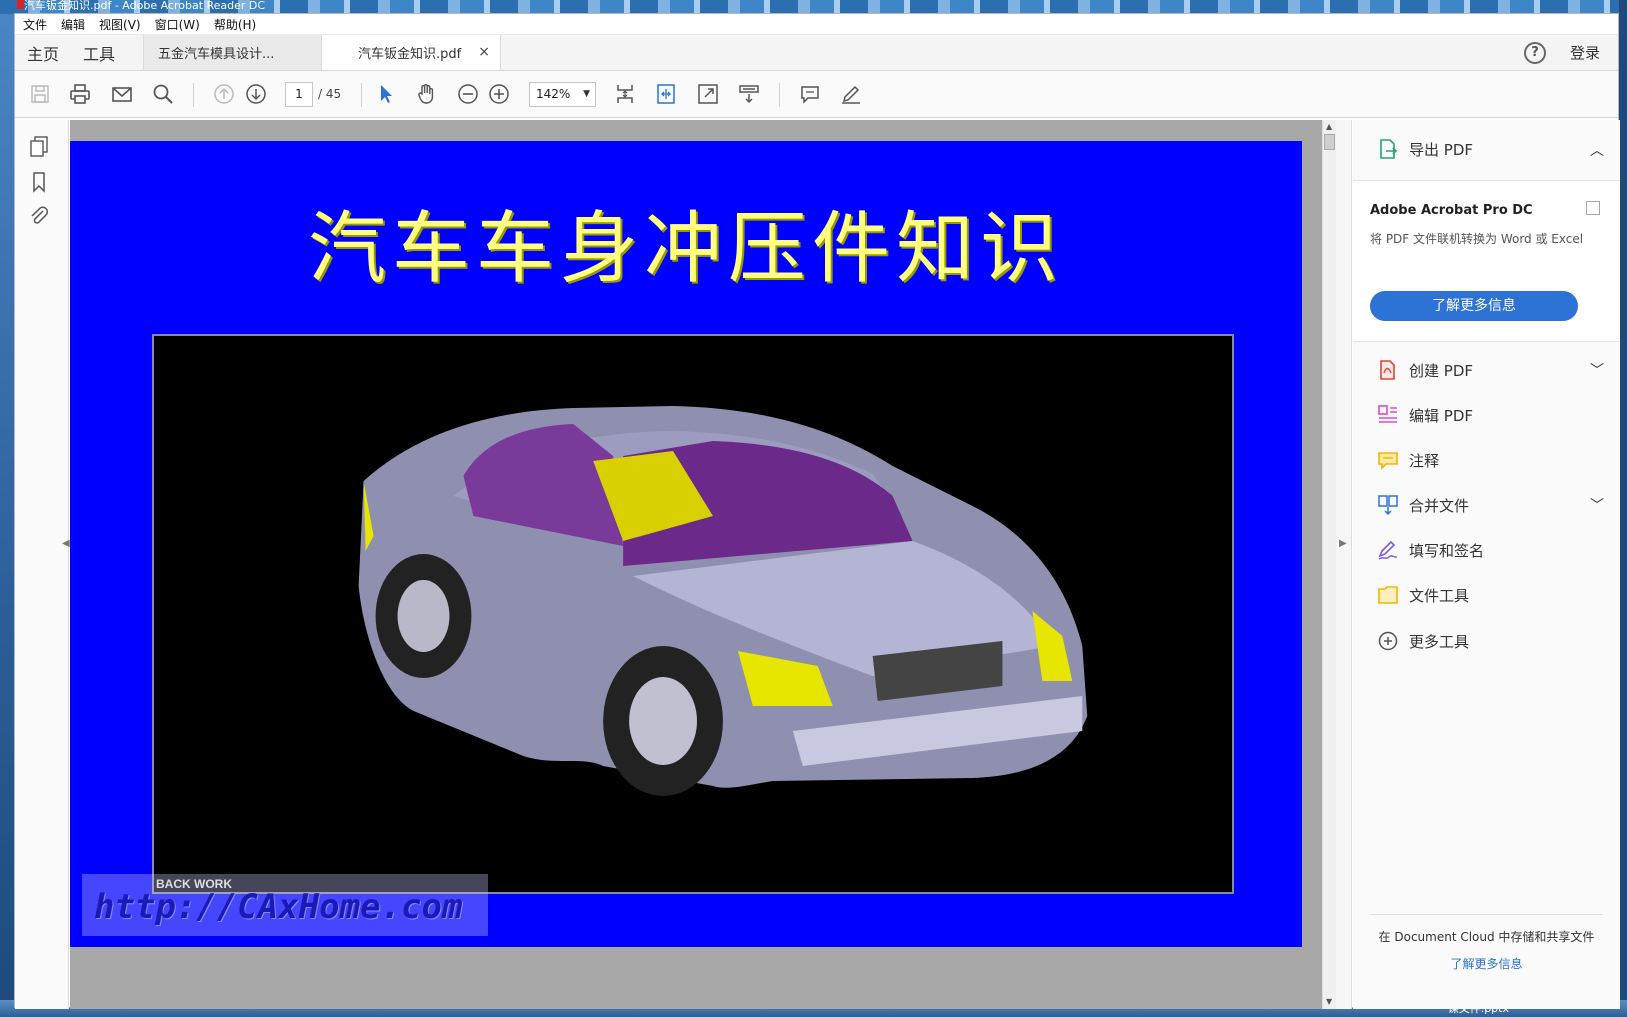 The height and width of the screenshot is (1017, 1627). Describe the element at coordinates (1408, 460) in the screenshot. I see `tool-comment: 注释` at that location.